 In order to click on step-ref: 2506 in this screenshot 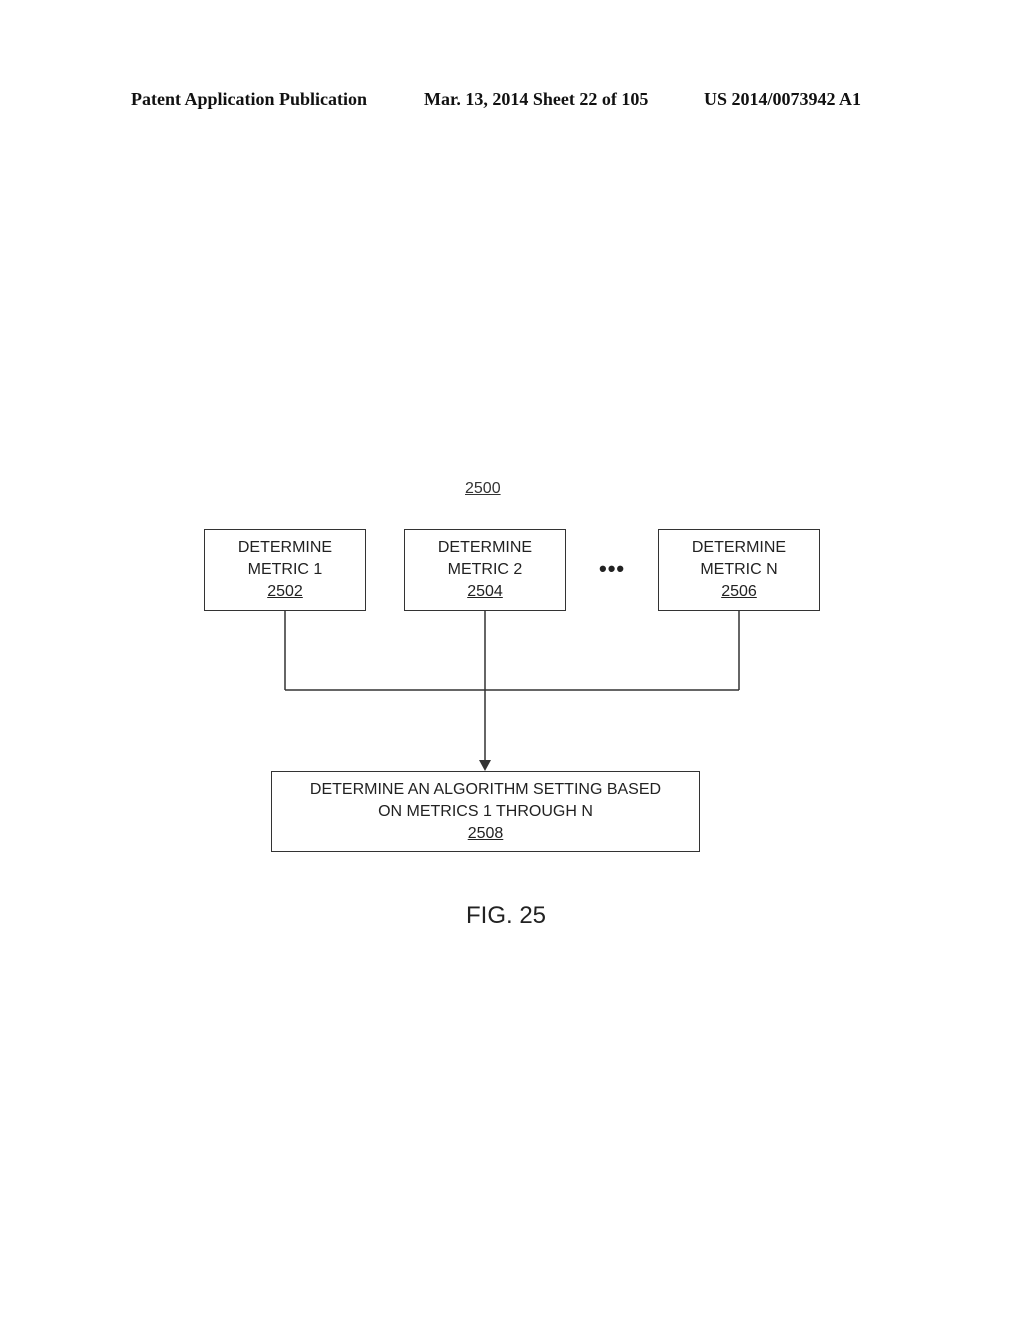, I will do `click(739, 591)`.